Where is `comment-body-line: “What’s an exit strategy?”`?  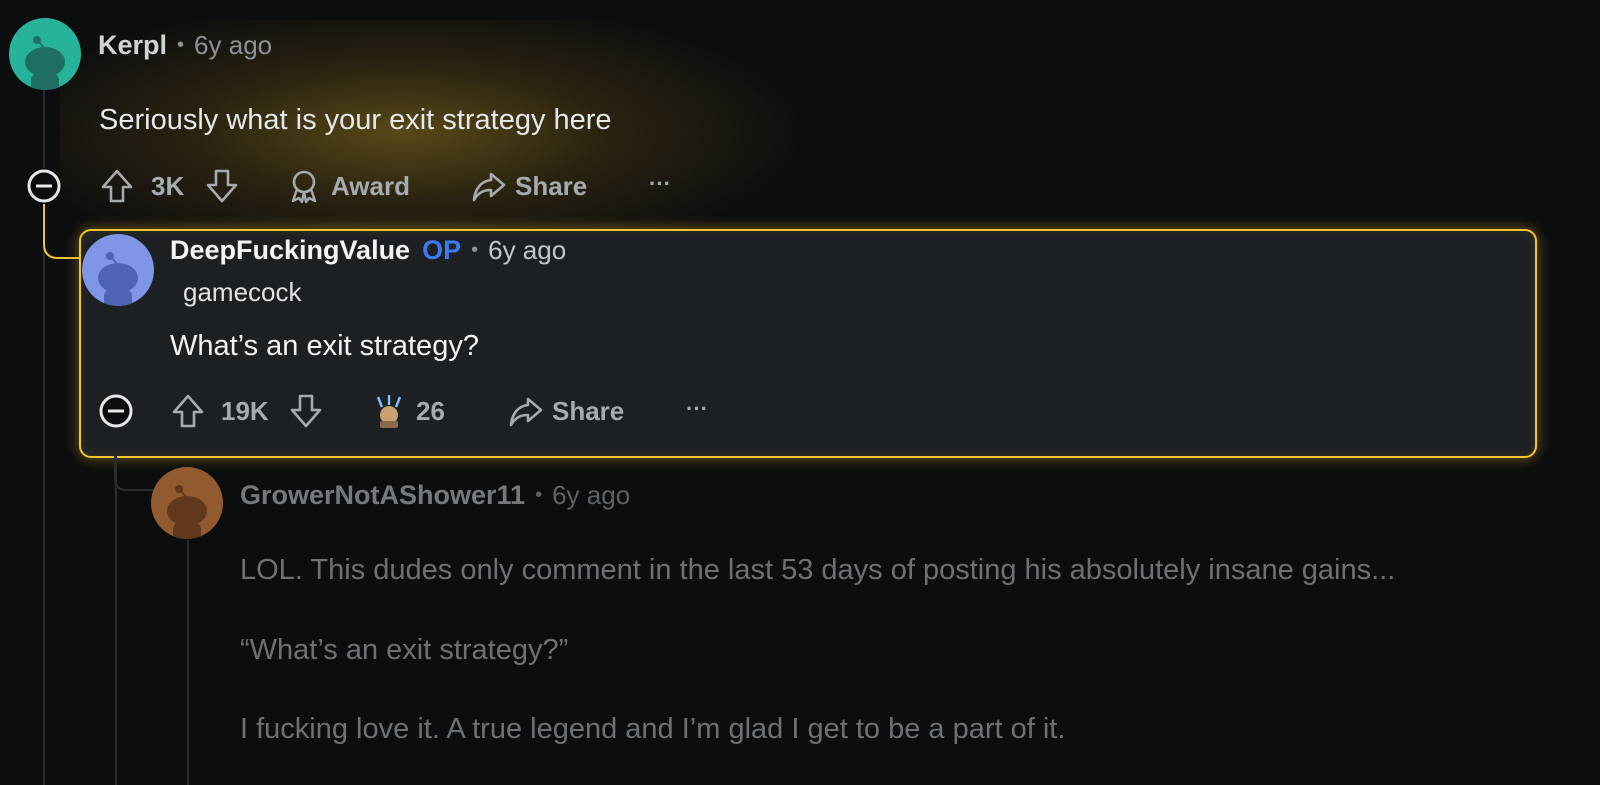
comment-body-line: “What’s an exit strategy?” is located at coordinates (404, 650).